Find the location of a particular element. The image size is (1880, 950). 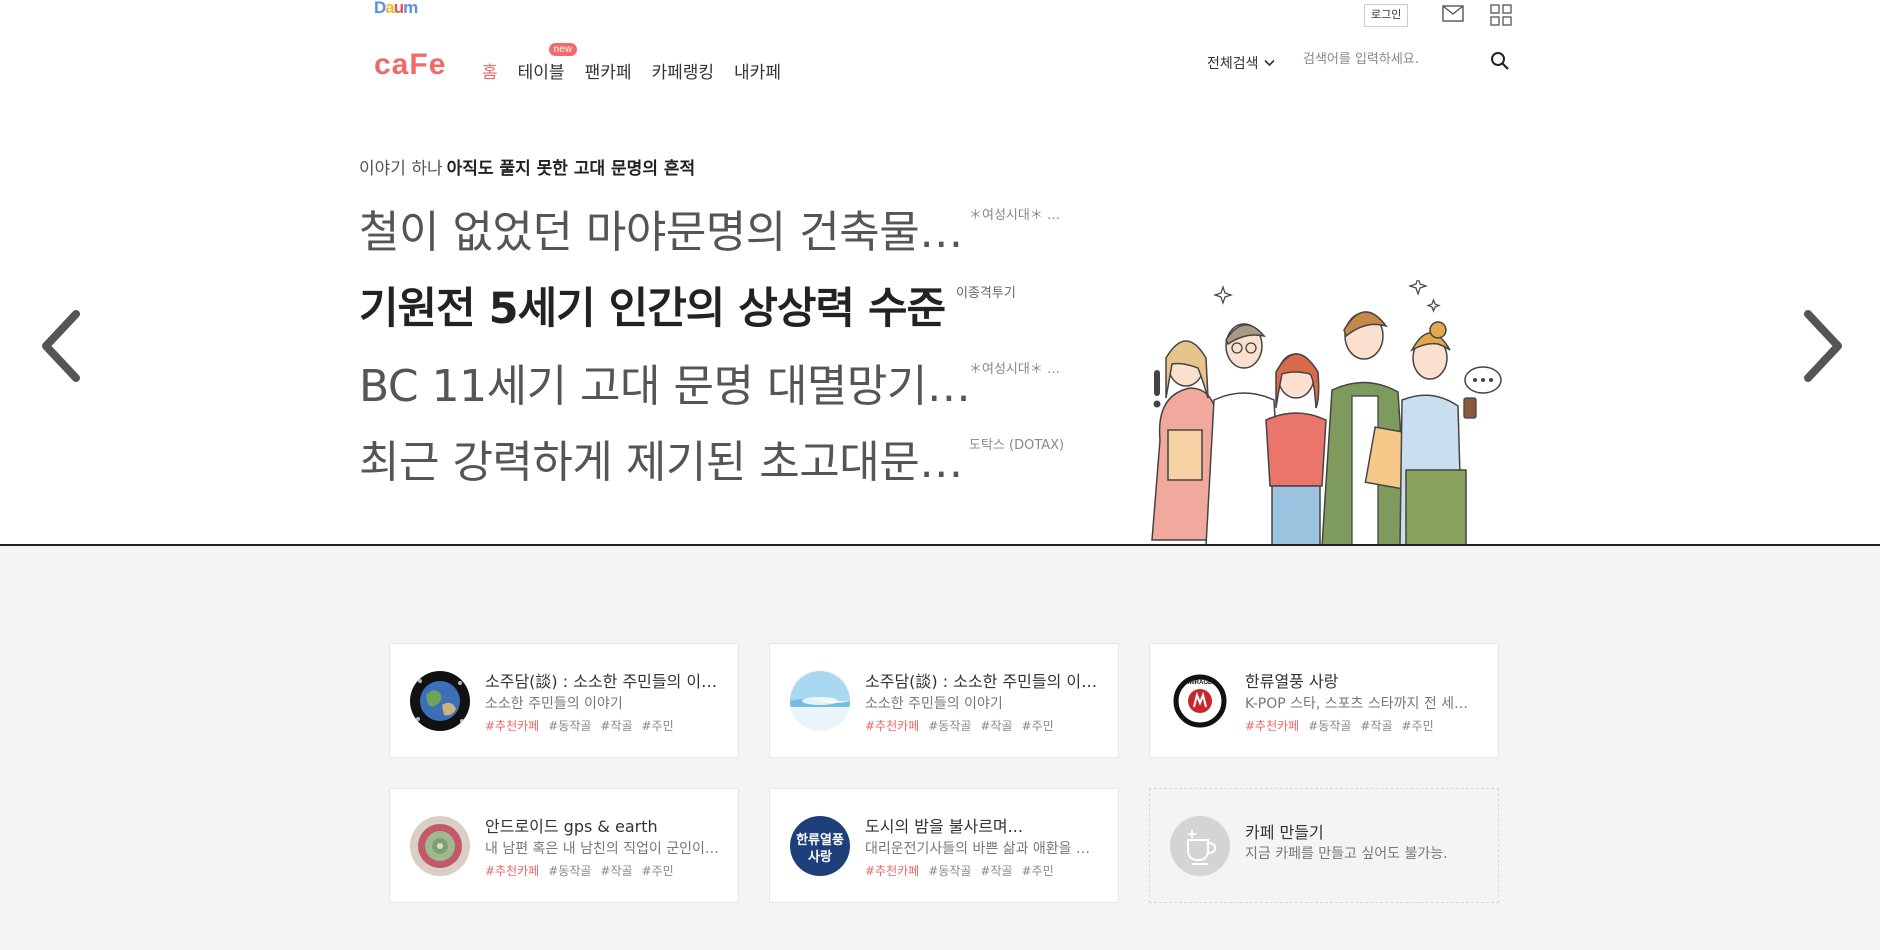

prev-arrow-icon is located at coordinates (60, 346).